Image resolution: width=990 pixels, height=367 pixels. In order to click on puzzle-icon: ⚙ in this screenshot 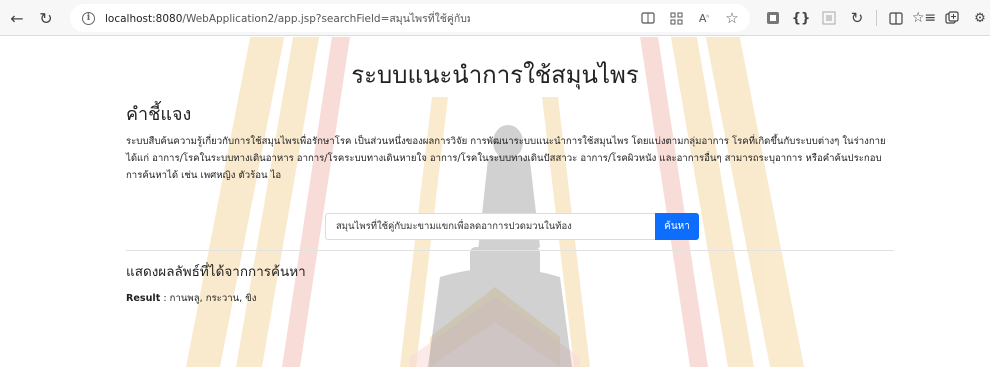, I will do `click(978, 18)`.